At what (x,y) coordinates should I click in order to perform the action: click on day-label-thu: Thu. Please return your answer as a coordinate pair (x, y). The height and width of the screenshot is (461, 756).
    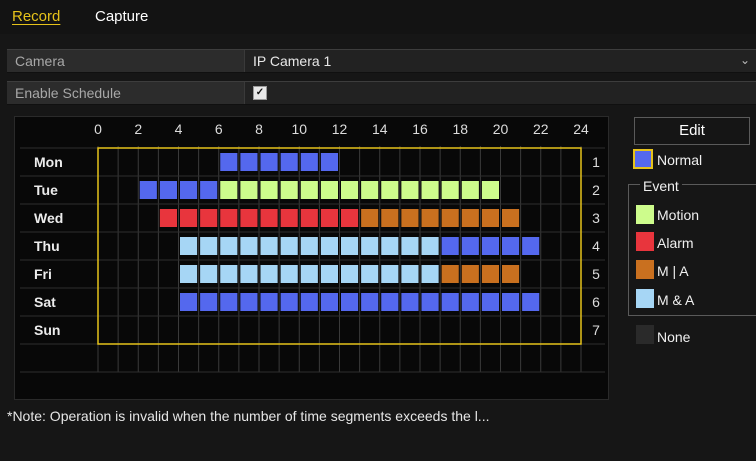
    Looking at the image, I should click on (47, 246).